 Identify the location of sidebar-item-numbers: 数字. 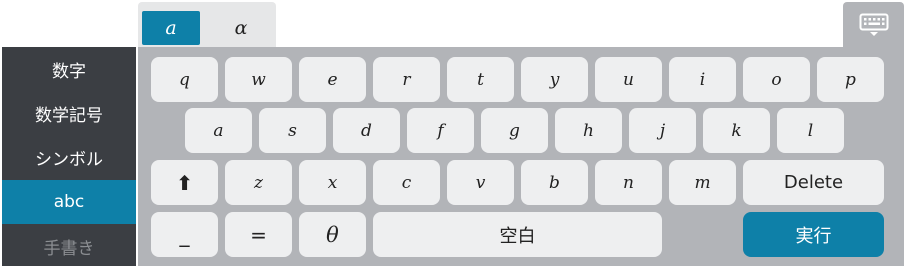
(69, 69).